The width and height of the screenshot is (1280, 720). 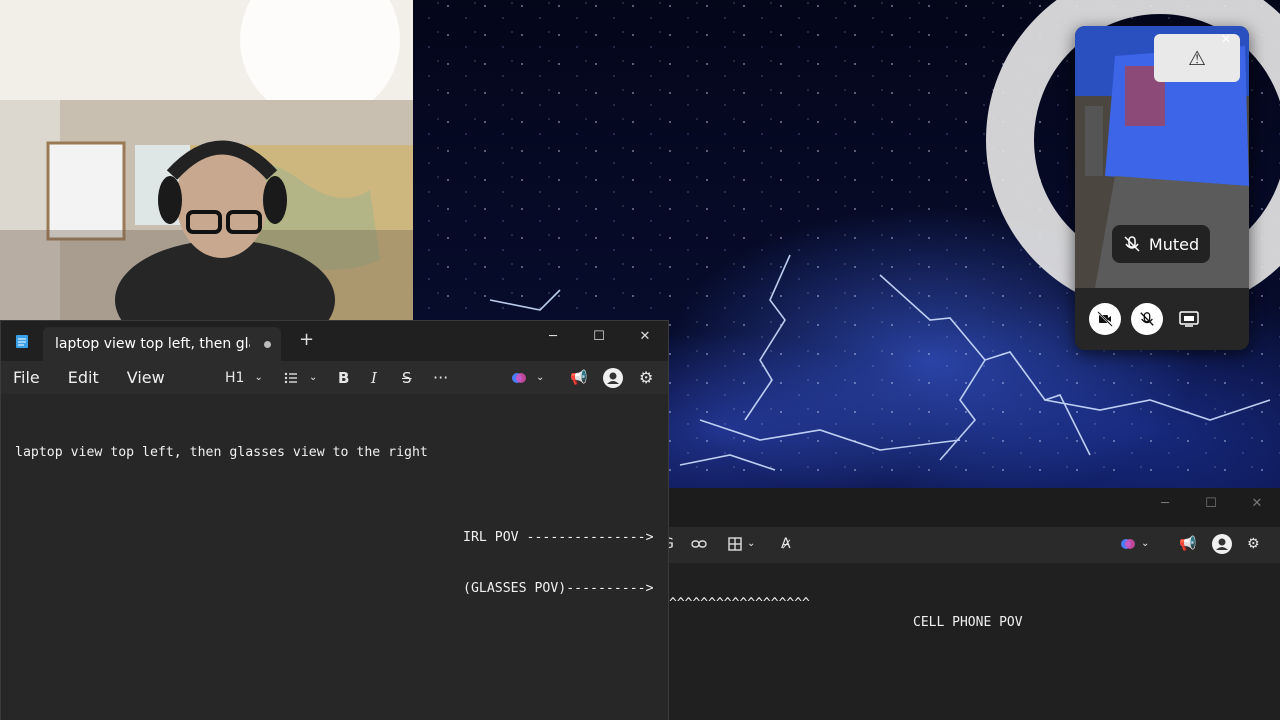 I want to click on menu-bar: File Edit View H1 ⌄ ⌄ B I S ··· ⌄ 📢 ⚙, so click(x=334, y=377).